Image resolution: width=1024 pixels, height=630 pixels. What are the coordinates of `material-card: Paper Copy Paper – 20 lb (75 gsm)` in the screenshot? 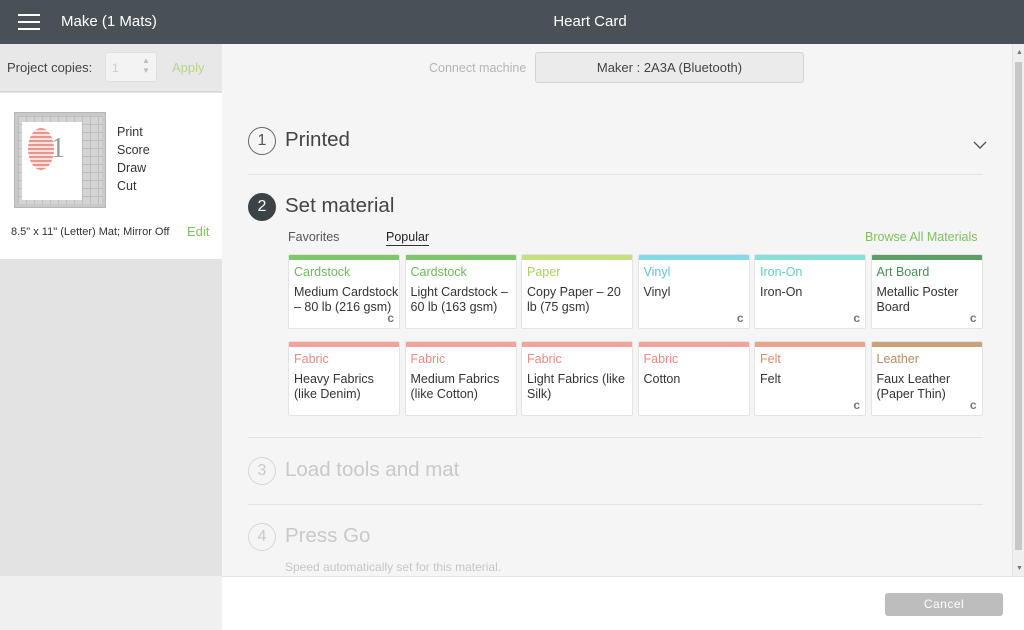 It's located at (577, 291).